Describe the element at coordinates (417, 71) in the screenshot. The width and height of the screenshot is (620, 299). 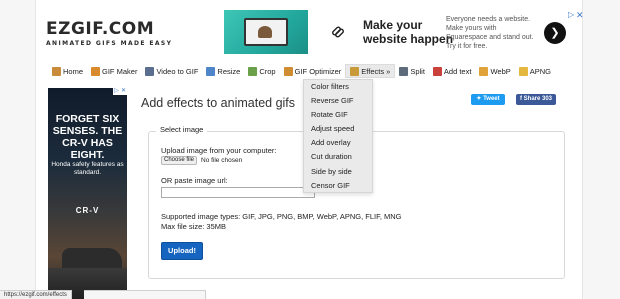
I see `nav-label: Split` at that location.